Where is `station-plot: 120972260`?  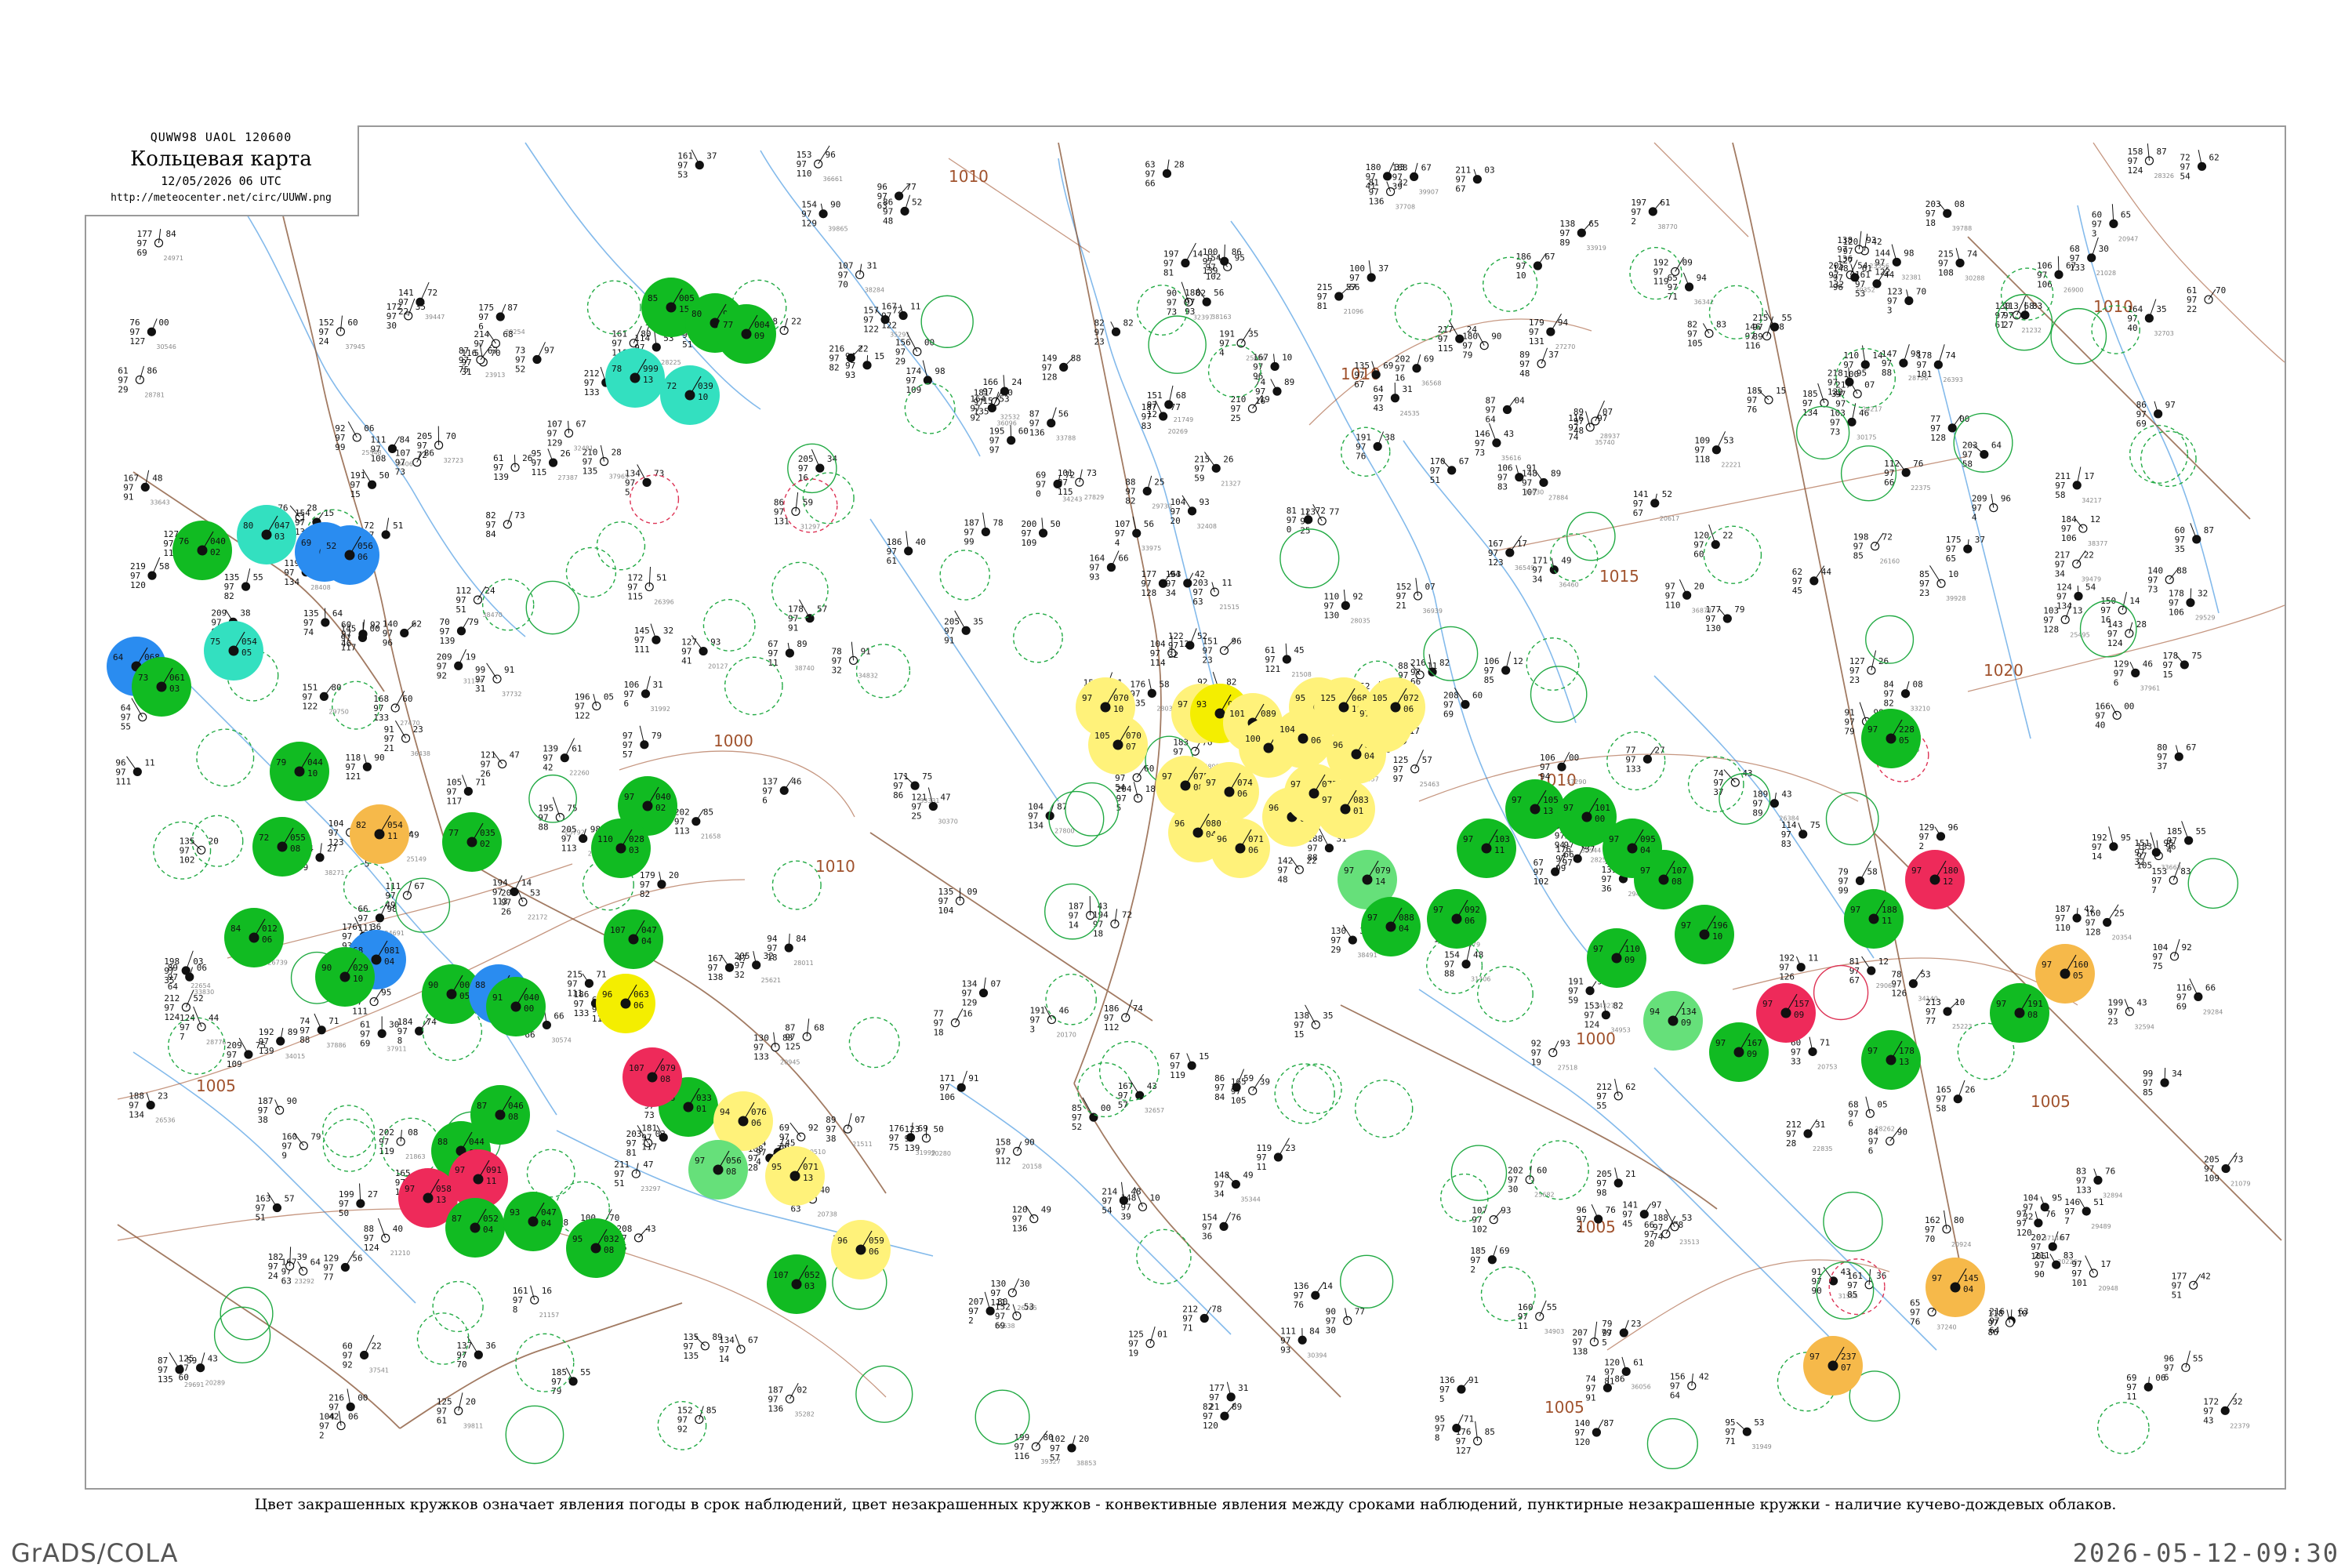
station-plot: 120972260 is located at coordinates (1713, 542).